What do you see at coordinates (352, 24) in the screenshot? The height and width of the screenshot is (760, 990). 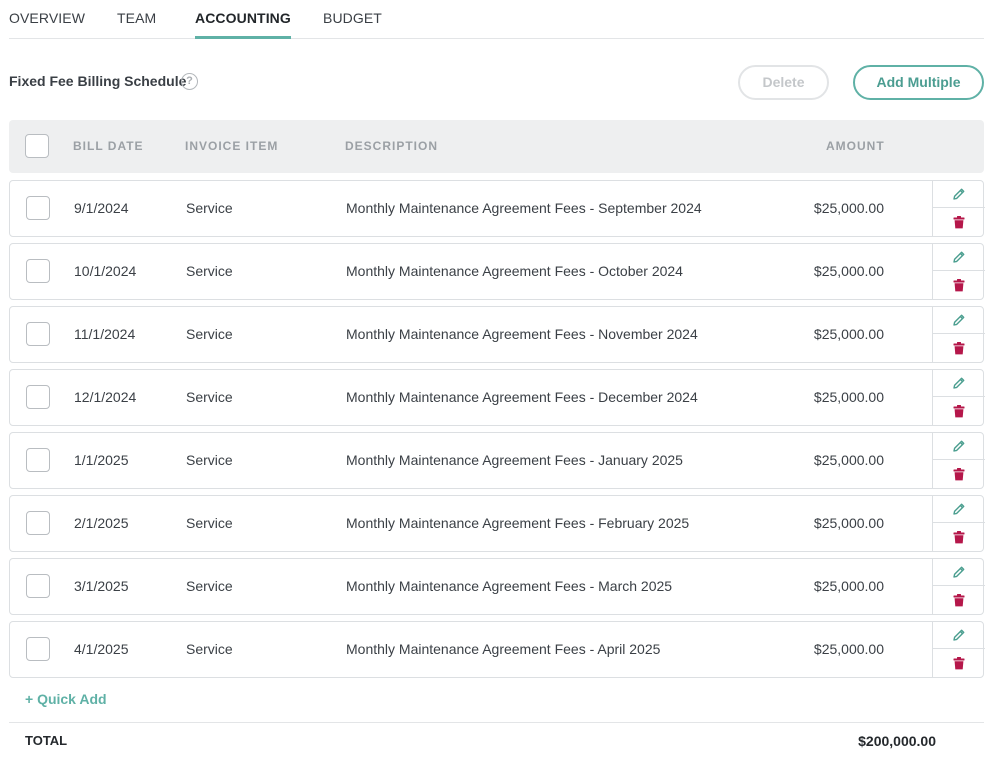 I see `tab-budget: BUDGET` at bounding box center [352, 24].